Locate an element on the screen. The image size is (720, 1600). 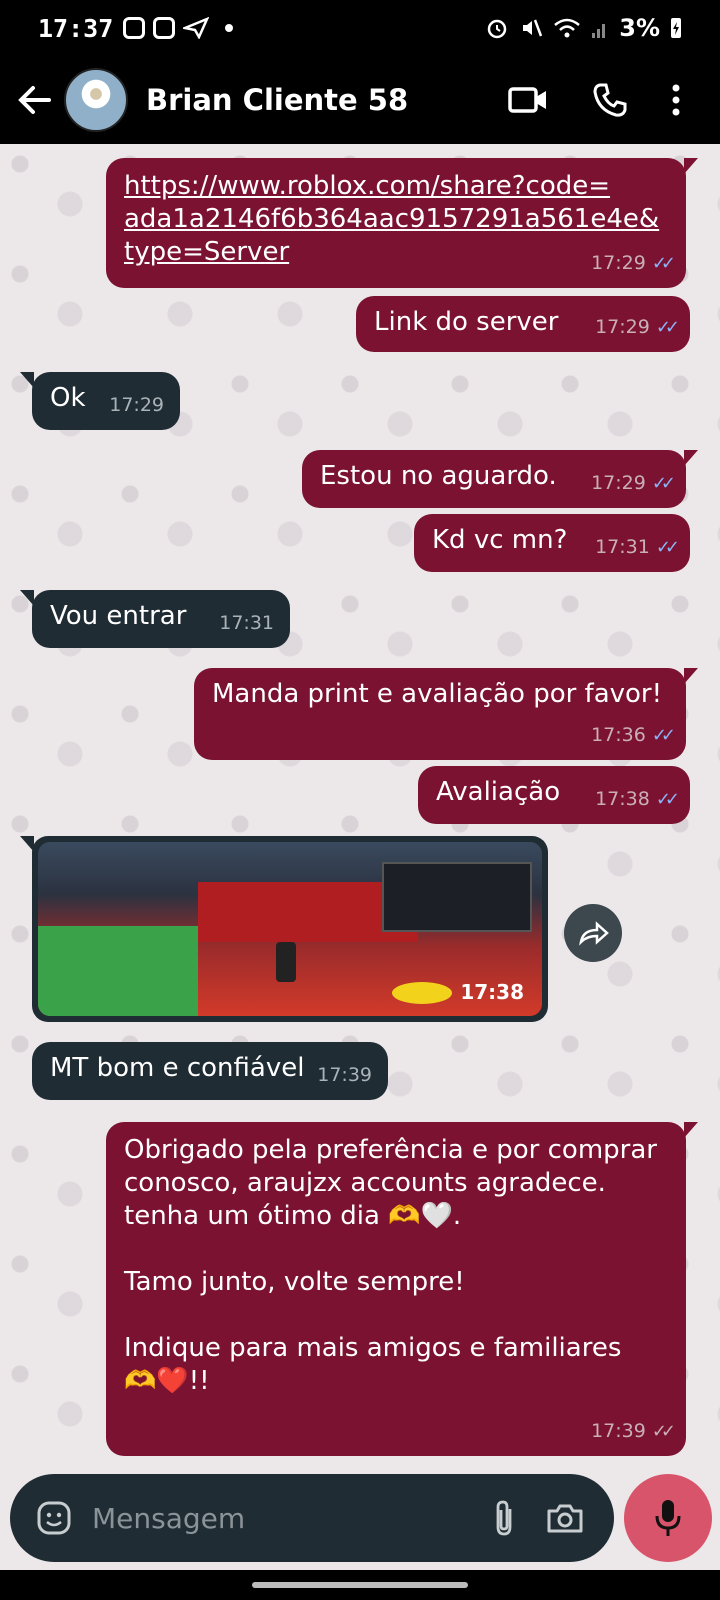
video-call-button is located at coordinates (528, 100).